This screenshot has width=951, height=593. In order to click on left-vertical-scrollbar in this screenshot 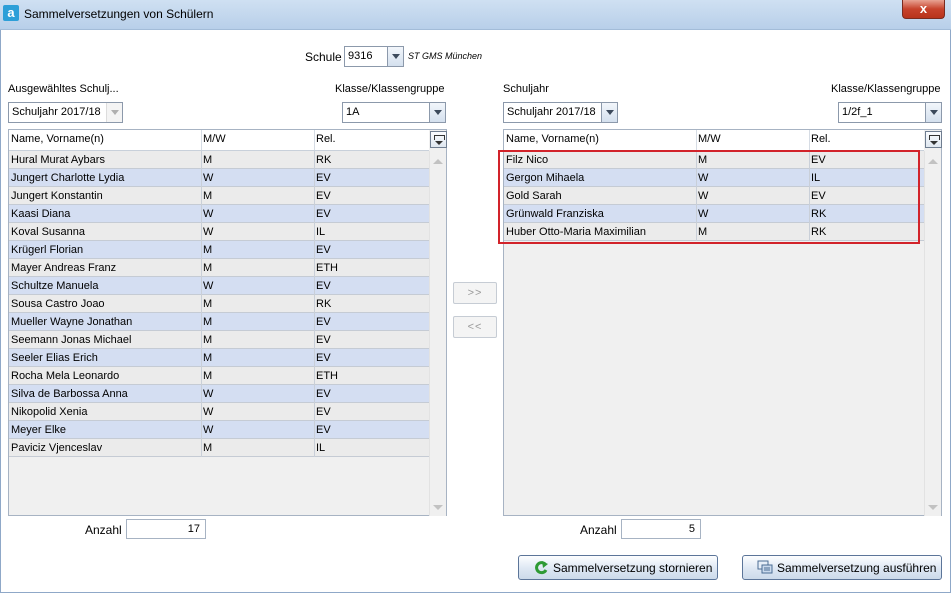, I will do `click(437, 333)`.